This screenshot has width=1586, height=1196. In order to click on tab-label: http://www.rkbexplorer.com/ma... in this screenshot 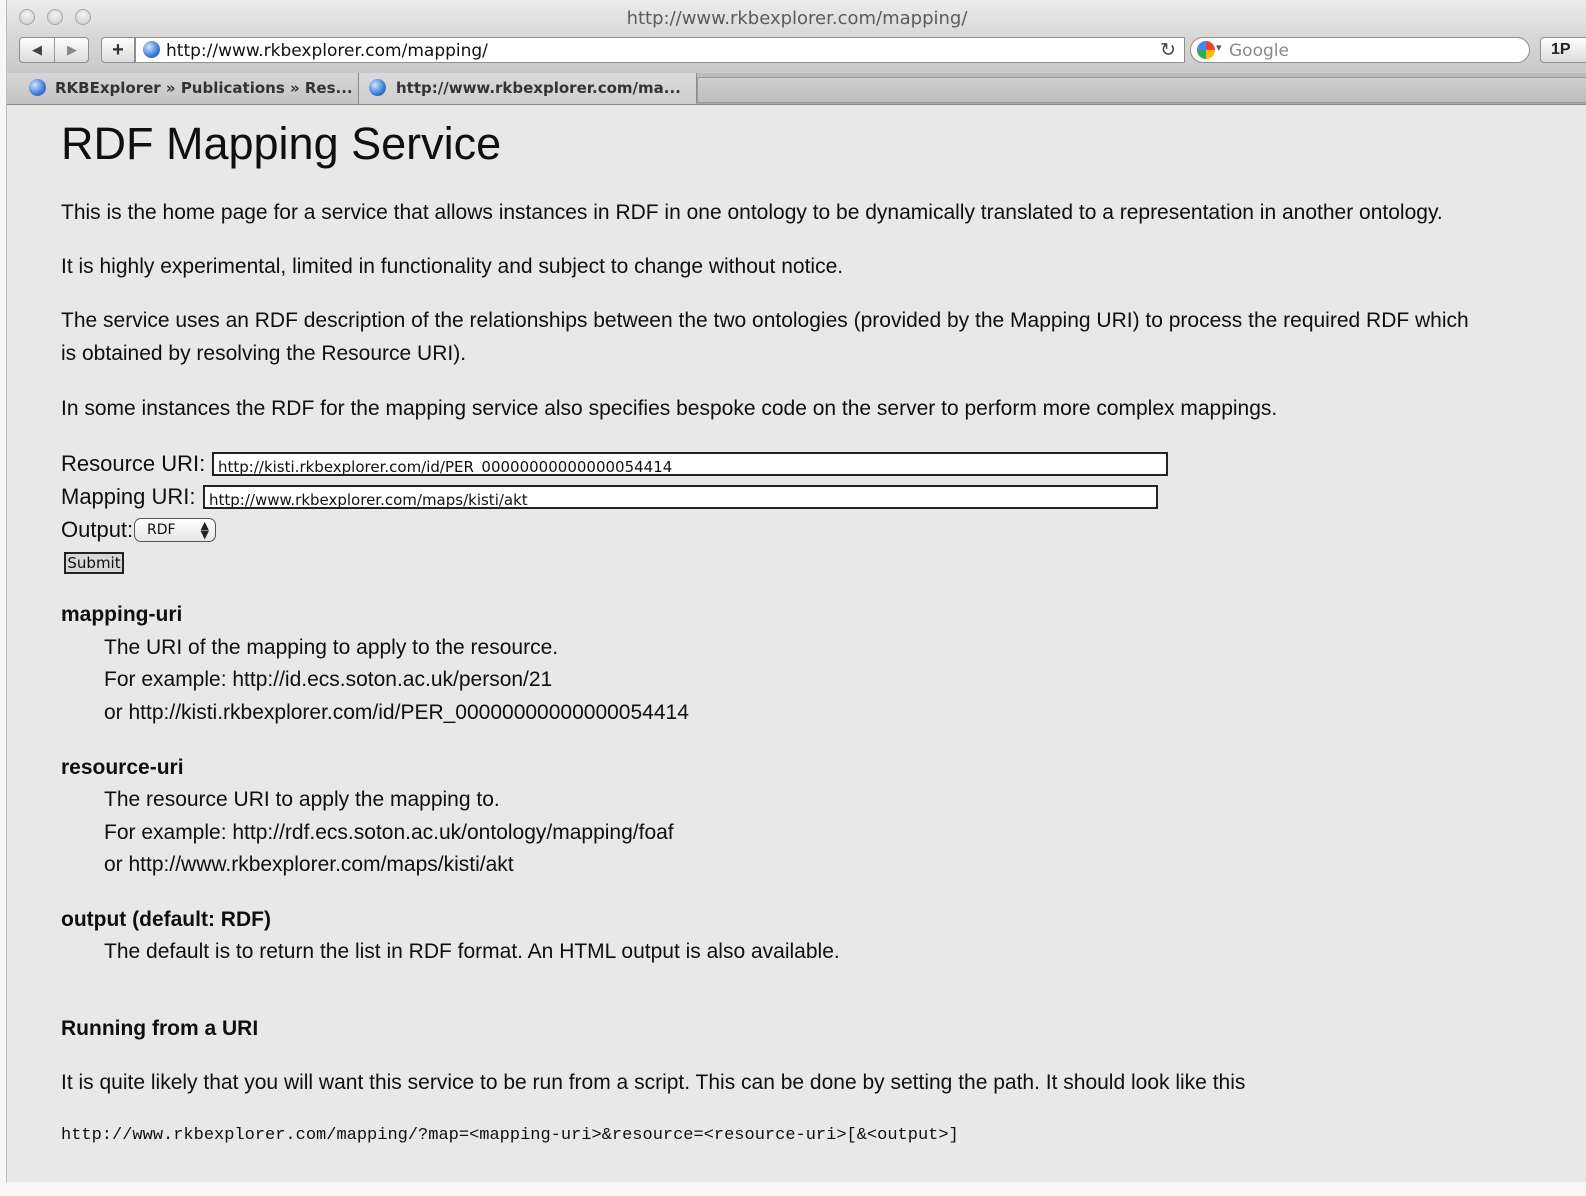, I will do `click(538, 88)`.